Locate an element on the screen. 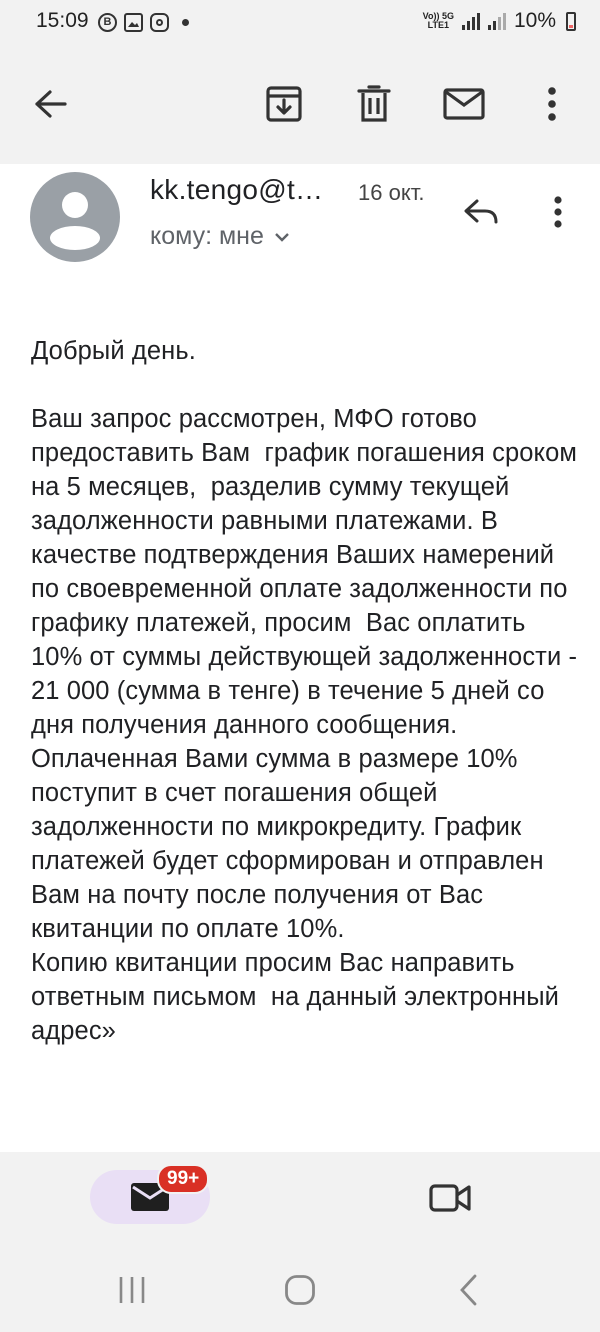 The width and height of the screenshot is (600, 1332). chevron-left-icon is located at coordinates (468, 1290).